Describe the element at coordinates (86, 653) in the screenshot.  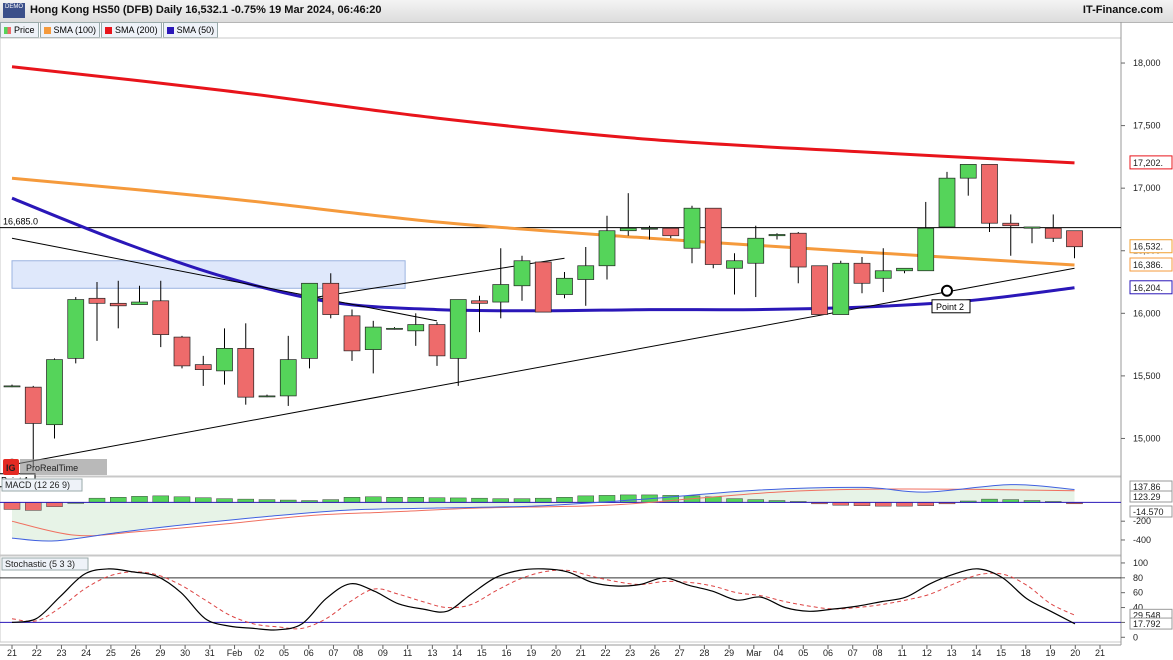
I see `x-tick-label: 24` at that location.